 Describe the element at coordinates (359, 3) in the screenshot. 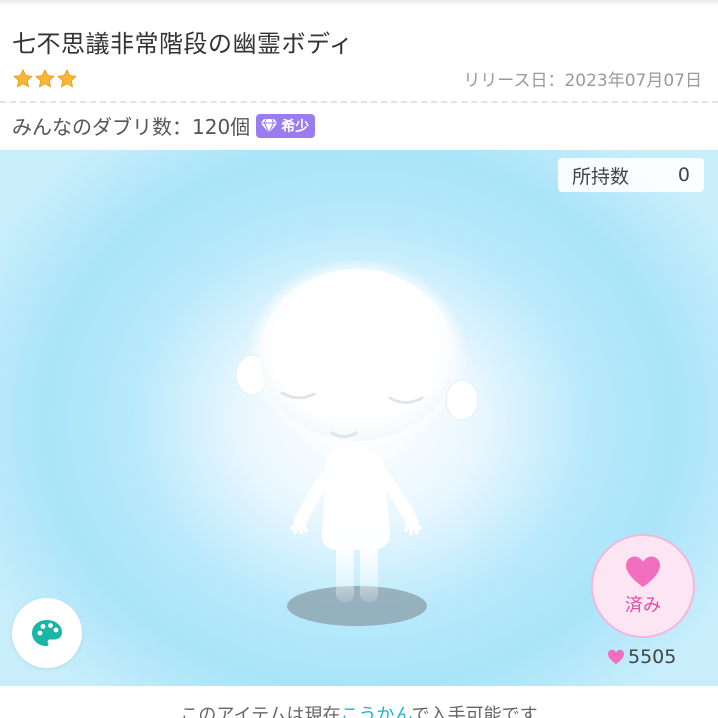

I see `top-strip` at that location.